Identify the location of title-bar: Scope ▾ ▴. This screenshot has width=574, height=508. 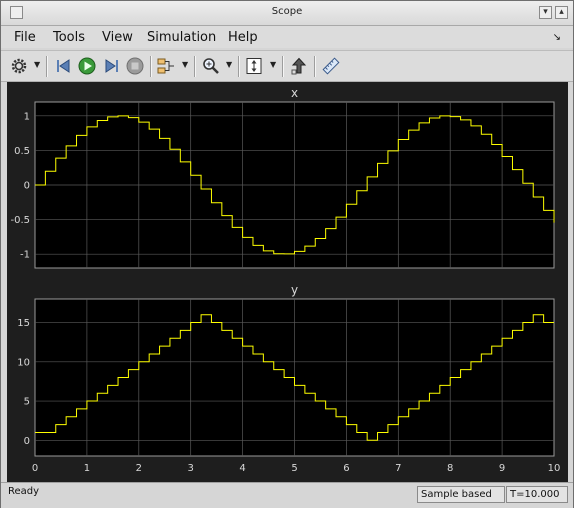
(287, 13).